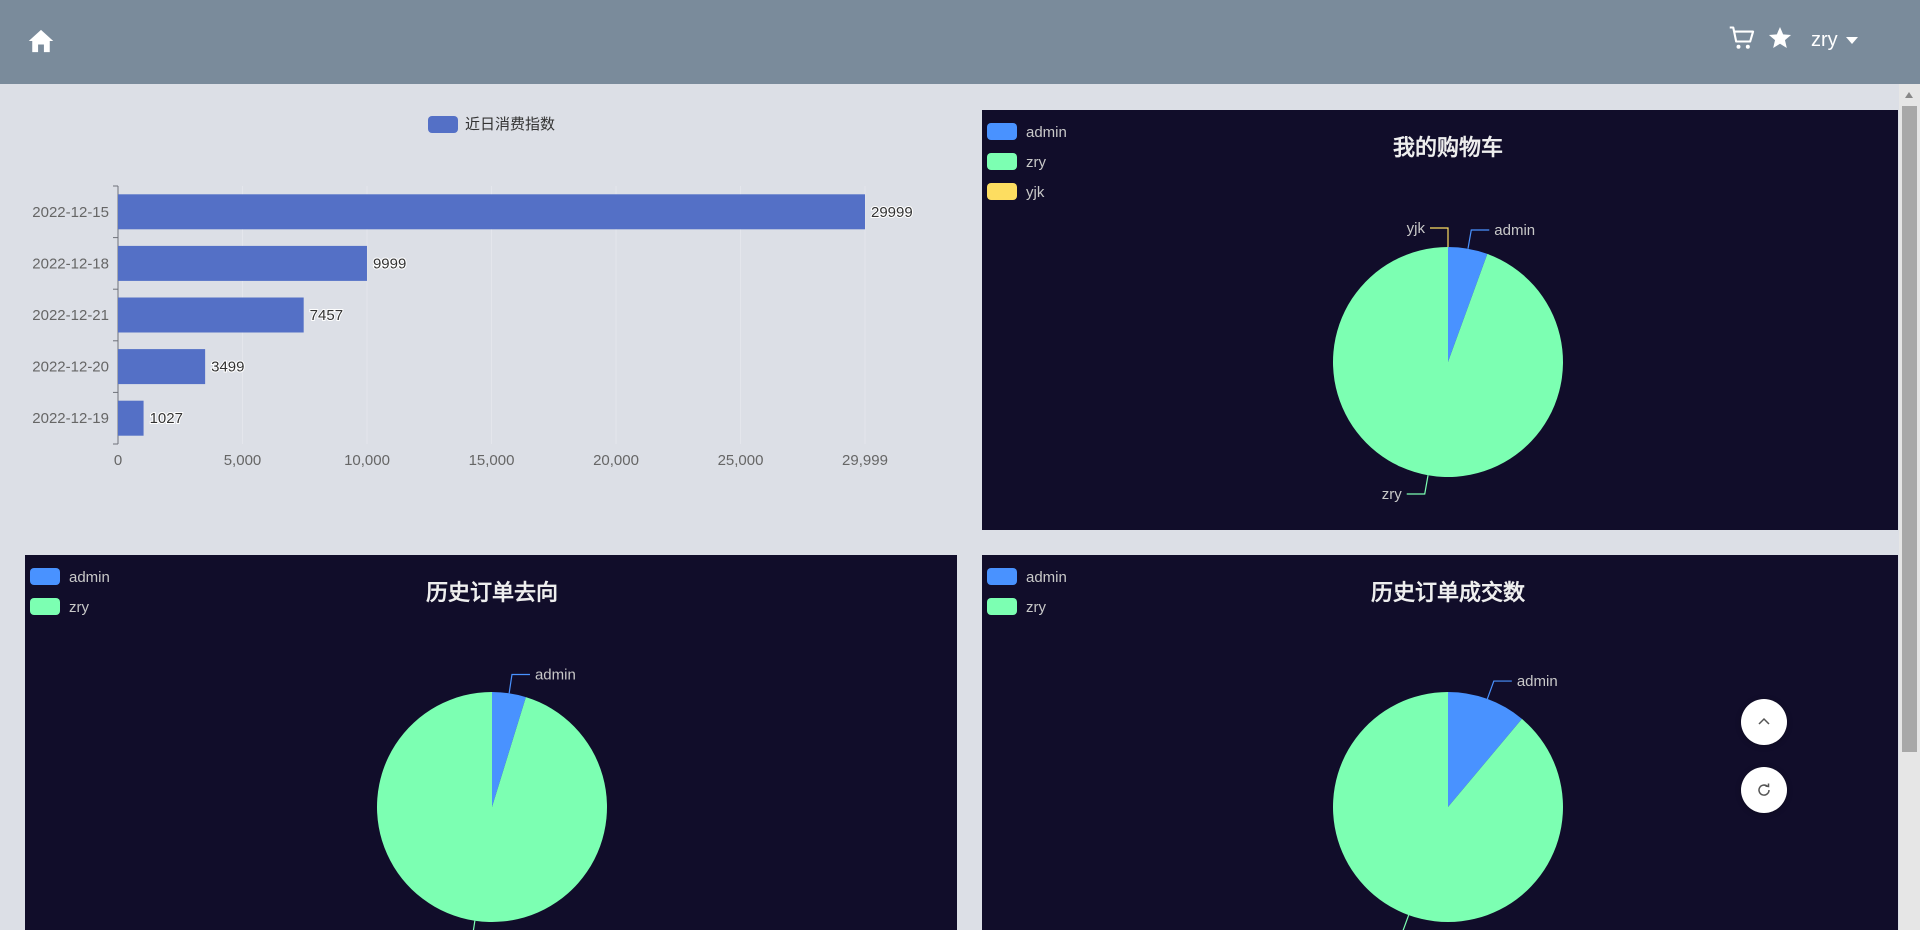  I want to click on y-tick-label: 2022-12-19, so click(70, 418).